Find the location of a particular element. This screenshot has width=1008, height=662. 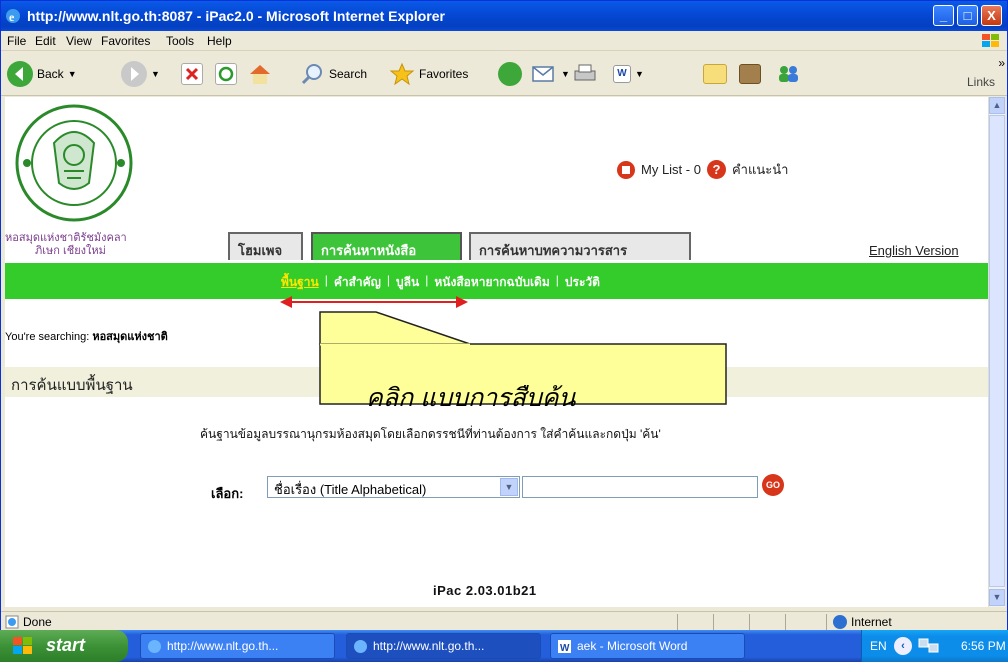

help-icon: ? is located at coordinates (716, 169).